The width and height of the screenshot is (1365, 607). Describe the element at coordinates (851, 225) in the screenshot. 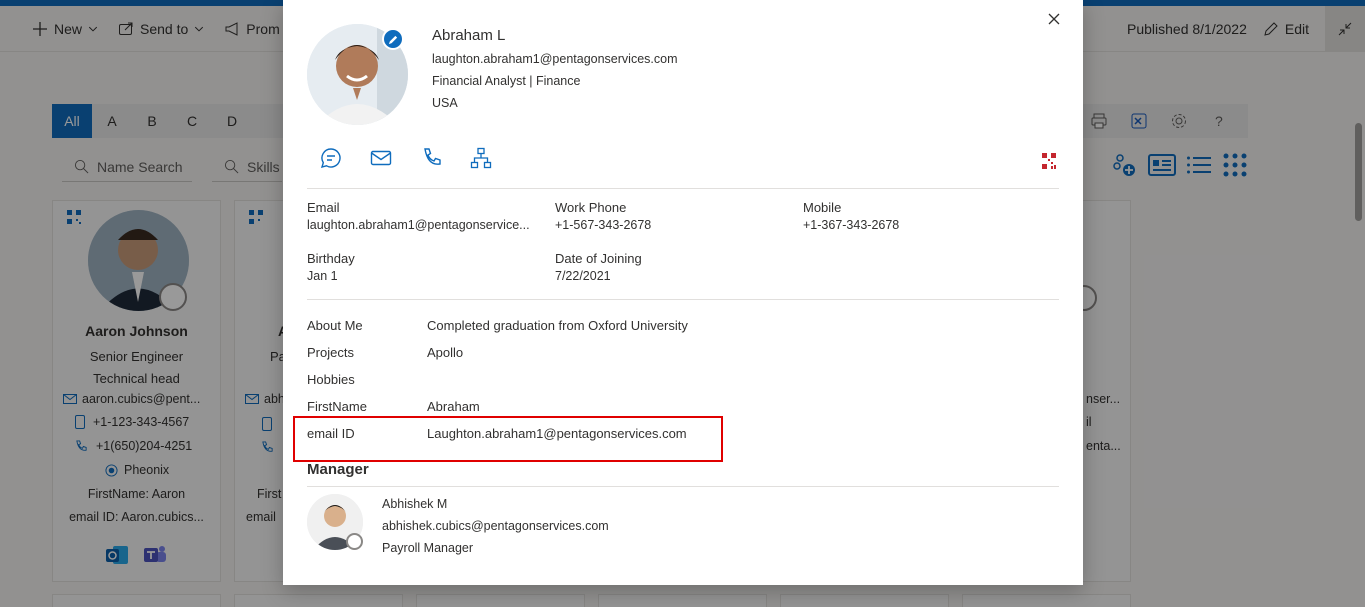

I see `mobile-value: +1-367-343-2678` at that location.